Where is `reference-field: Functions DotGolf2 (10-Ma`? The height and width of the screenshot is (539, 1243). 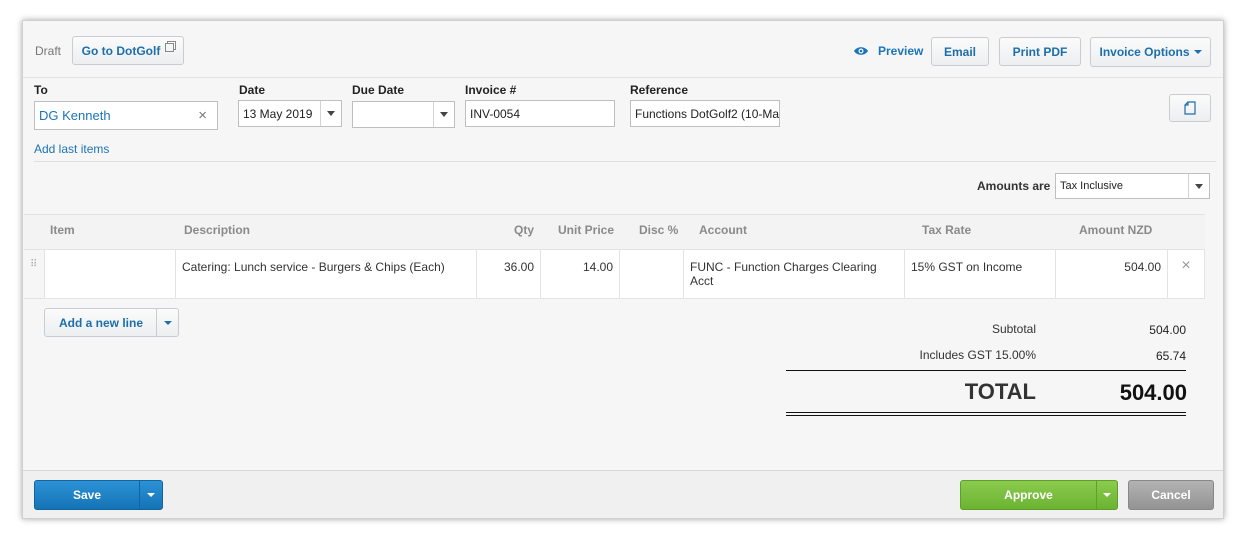
reference-field: Functions DotGolf2 (10-Ma is located at coordinates (705, 113).